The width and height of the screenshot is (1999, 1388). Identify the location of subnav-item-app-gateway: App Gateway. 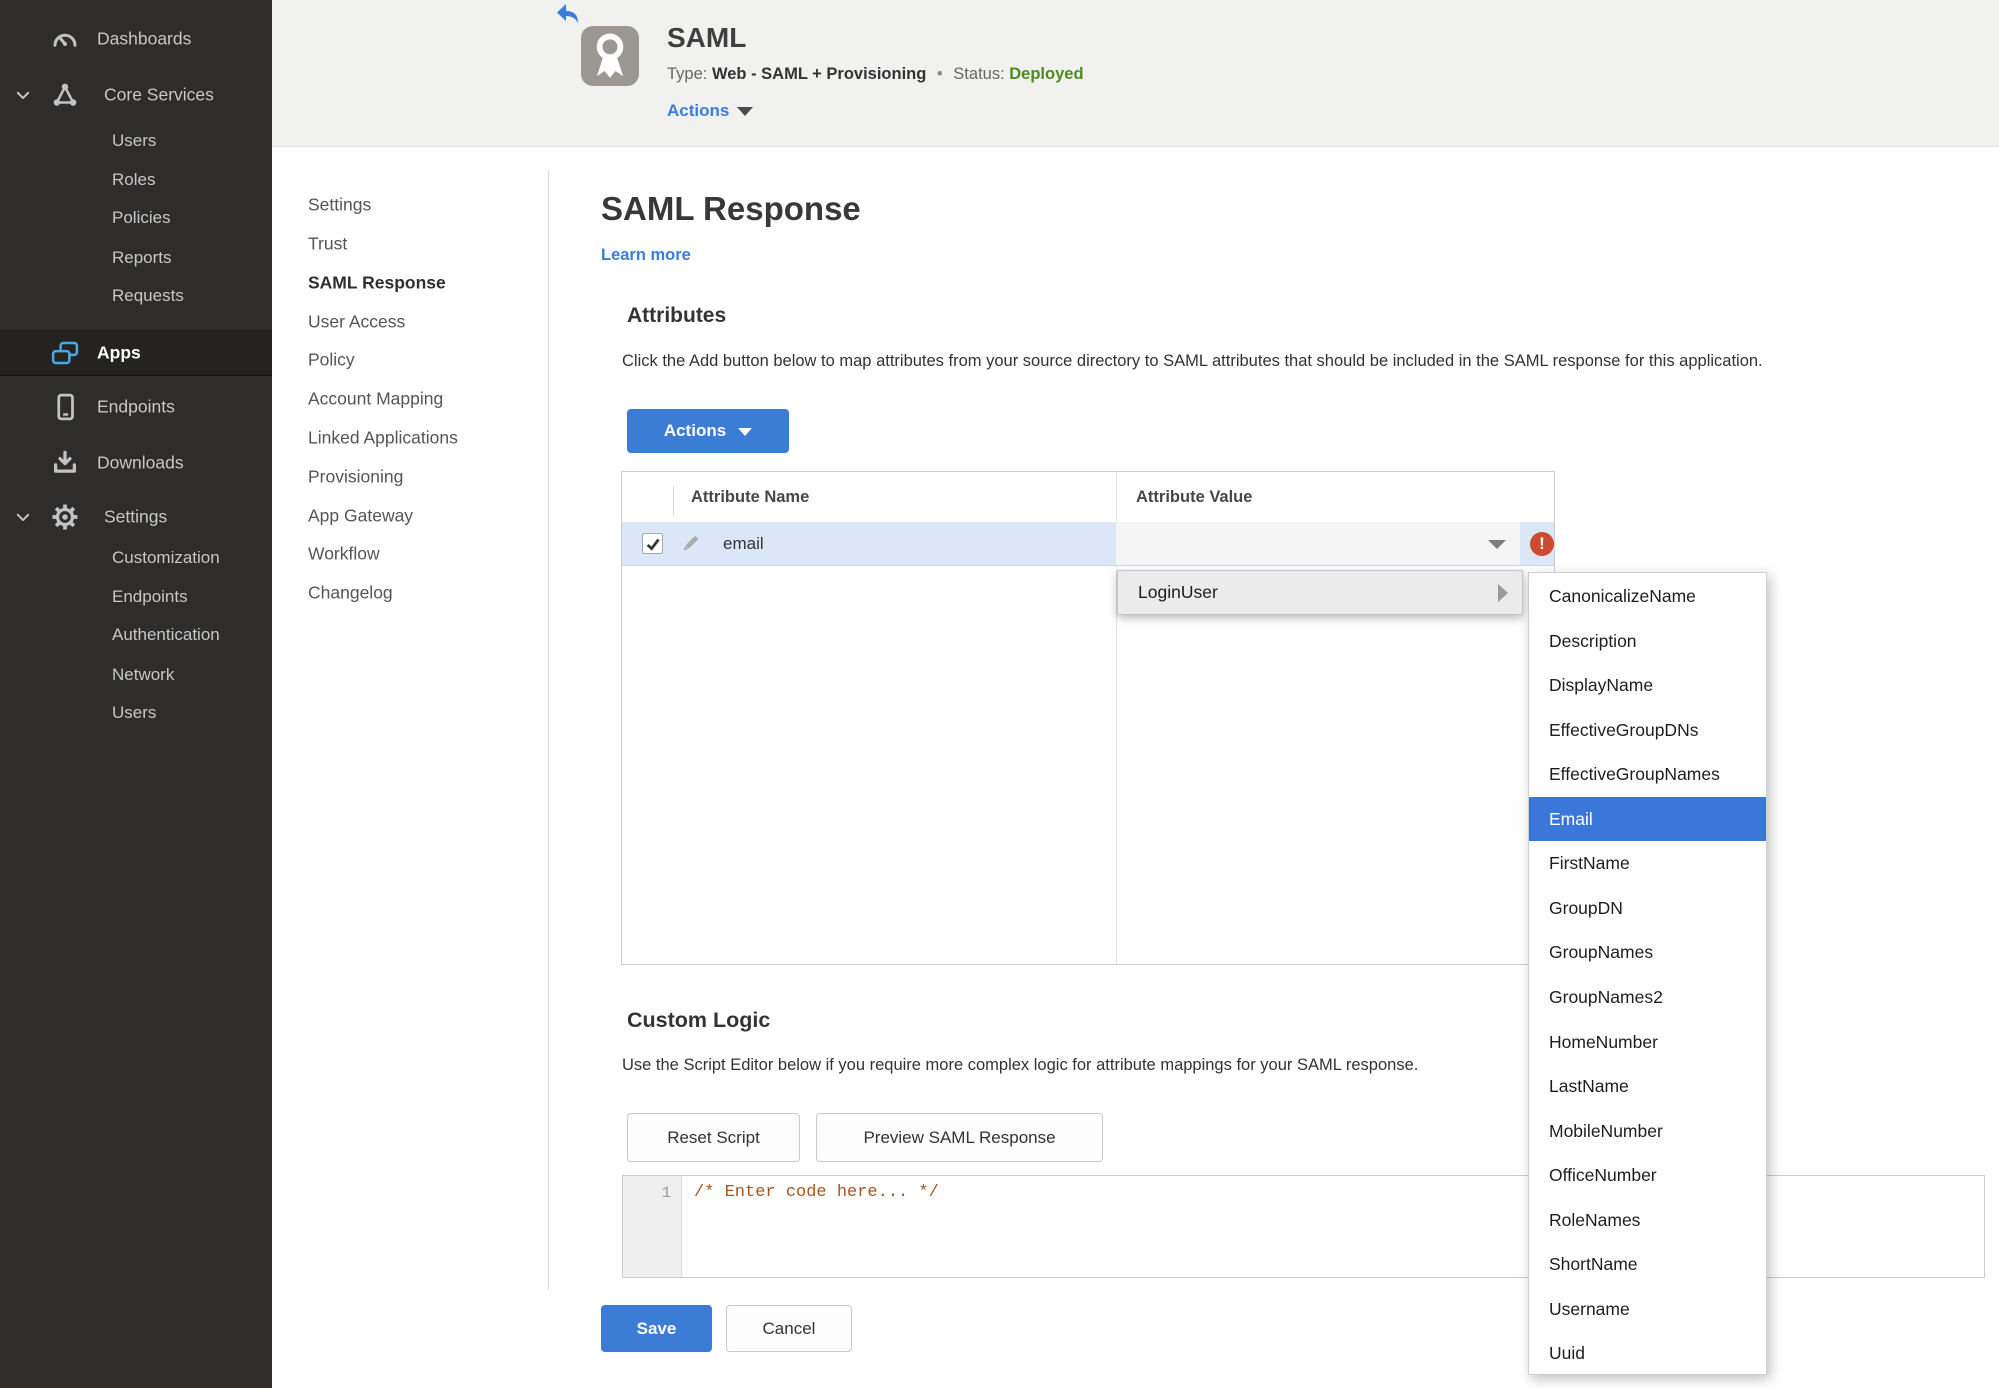
(360, 516).